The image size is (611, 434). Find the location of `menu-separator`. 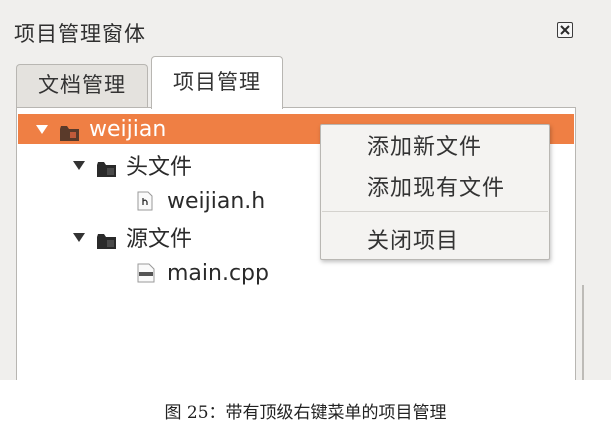

menu-separator is located at coordinates (435, 211).